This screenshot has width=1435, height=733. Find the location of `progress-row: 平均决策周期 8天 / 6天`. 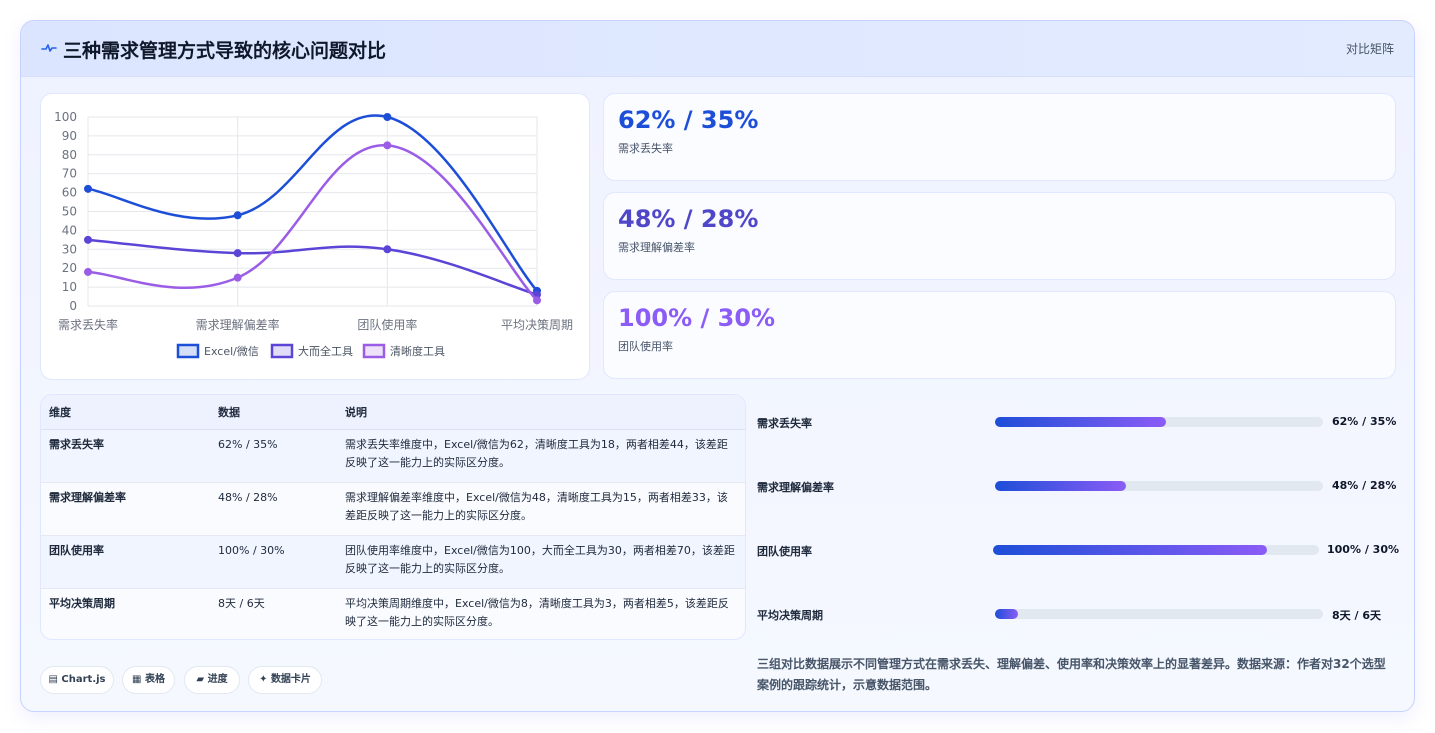

progress-row: 平均决策周期 8天 / 6天 is located at coordinates (1077, 615).